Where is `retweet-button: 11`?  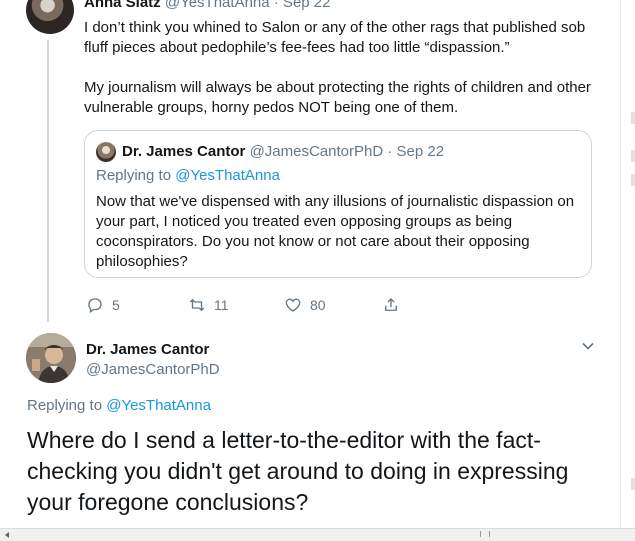
retweet-button: 11 is located at coordinates (208, 305).